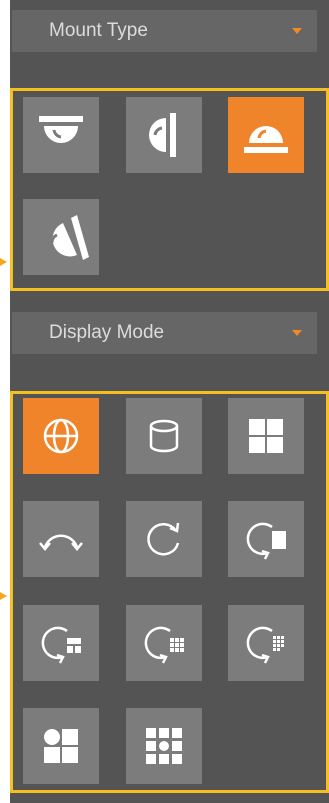  I want to click on desktop-mount-icon, so click(266, 139).